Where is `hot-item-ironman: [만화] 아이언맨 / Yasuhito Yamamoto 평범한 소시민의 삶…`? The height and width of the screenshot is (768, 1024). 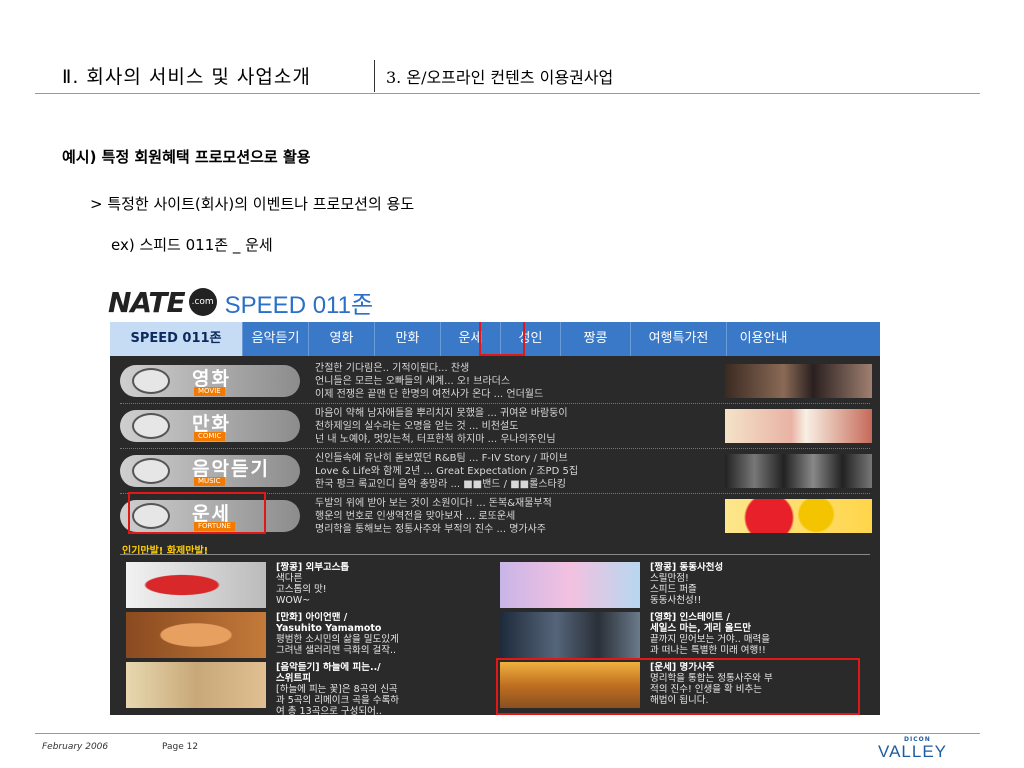 hot-item-ironman: [만화] 아이언맨 / Yasuhito Yamamoto 평범한 소시민의 삶… is located at coordinates (311, 636).